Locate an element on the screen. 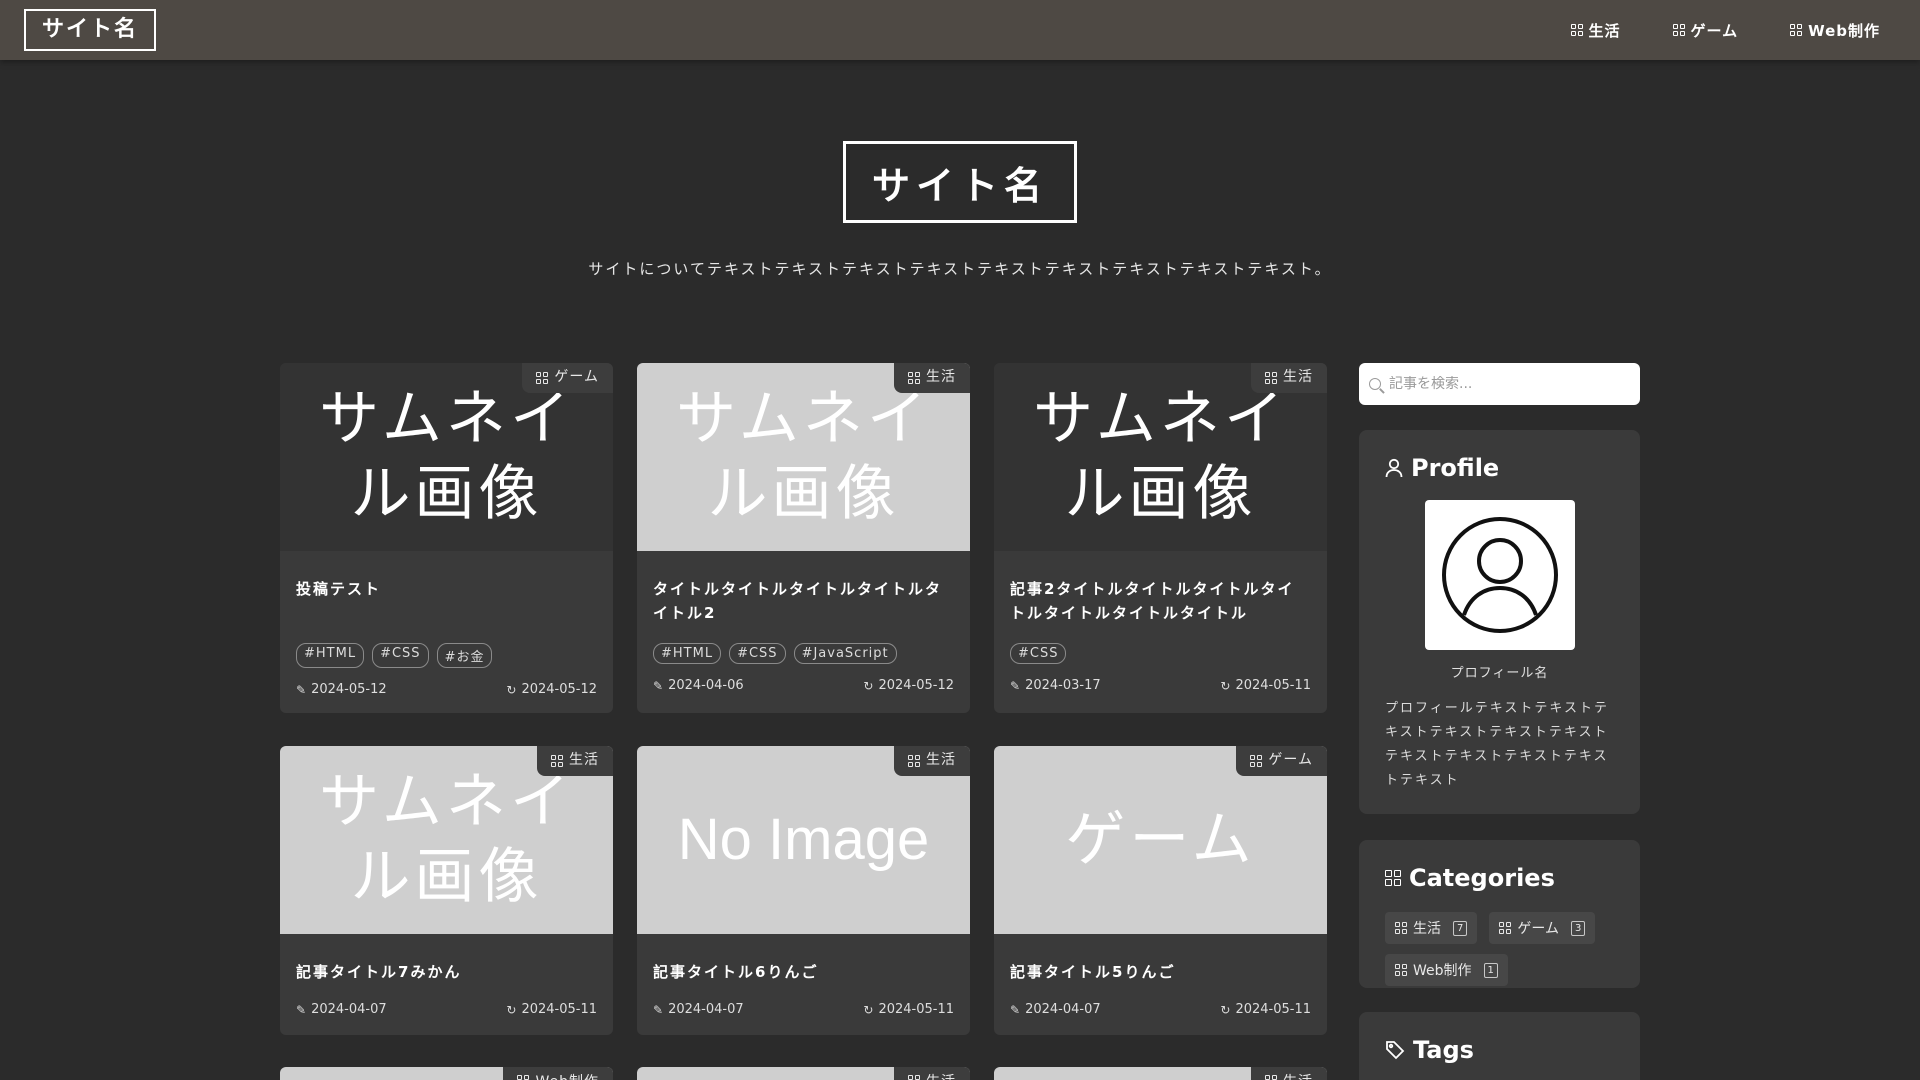 The image size is (1920, 1080). search-input is located at coordinates (1509, 384).